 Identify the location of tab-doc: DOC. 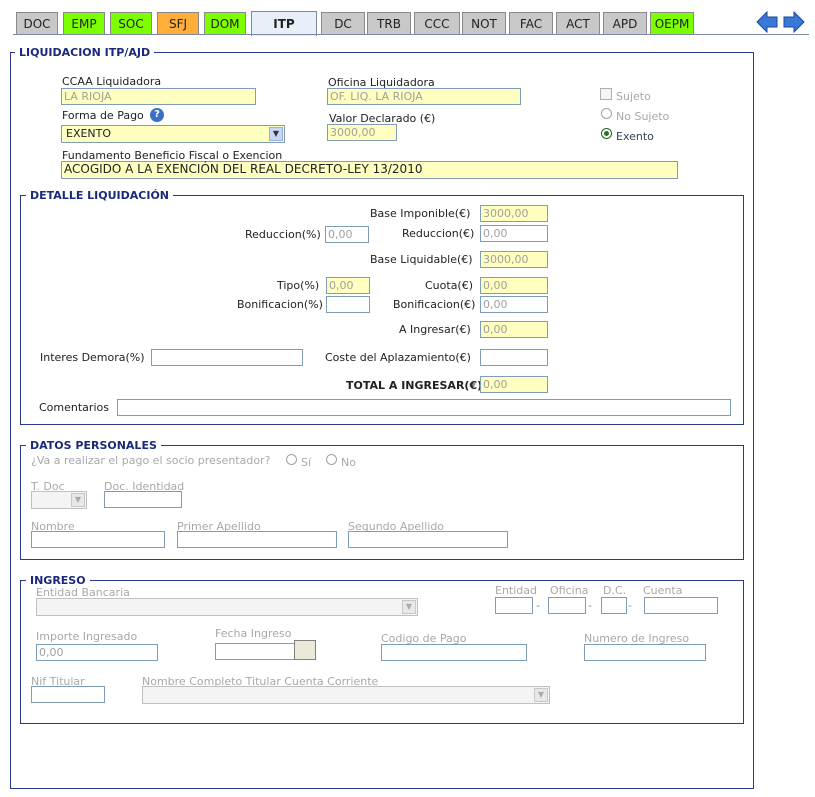
(37, 23).